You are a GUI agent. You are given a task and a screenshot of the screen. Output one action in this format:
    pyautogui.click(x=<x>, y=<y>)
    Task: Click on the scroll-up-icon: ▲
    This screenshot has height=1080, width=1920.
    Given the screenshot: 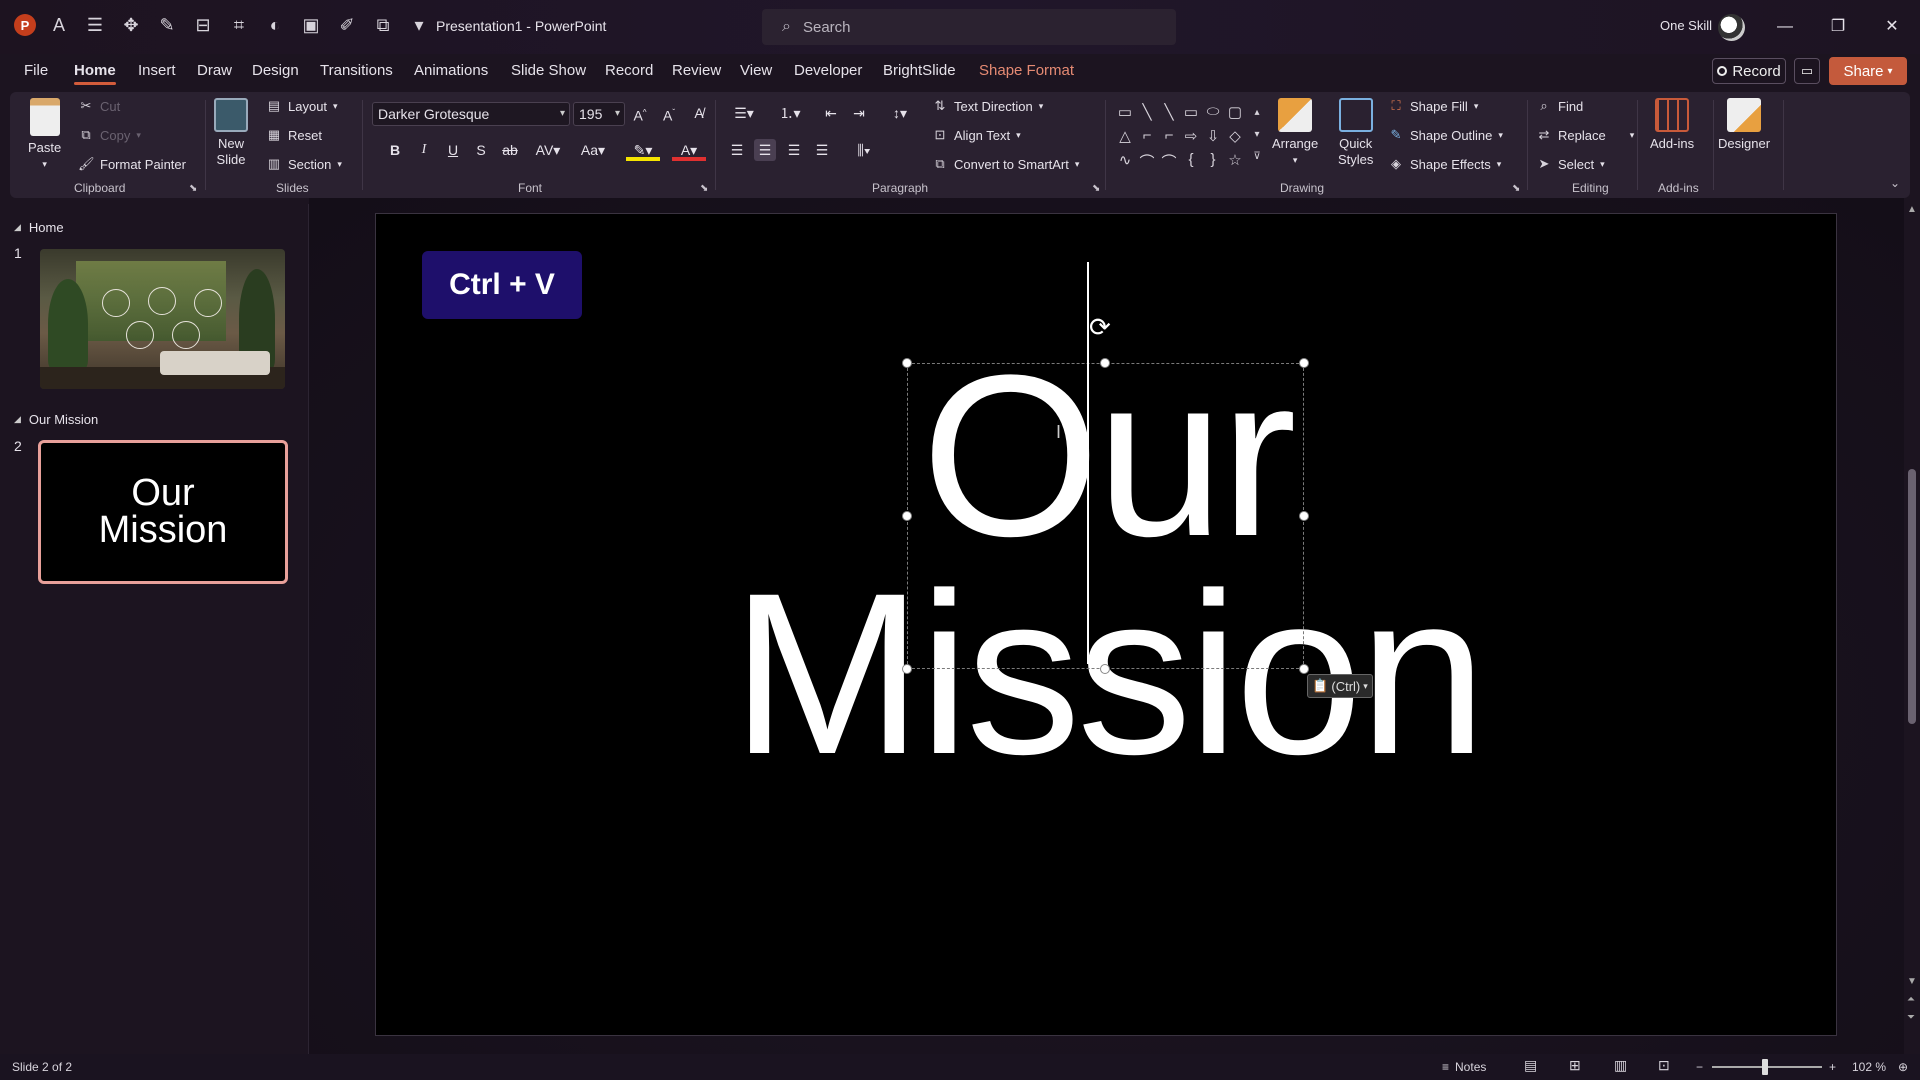 What is the action you would take?
    pyautogui.click(x=1912, y=209)
    